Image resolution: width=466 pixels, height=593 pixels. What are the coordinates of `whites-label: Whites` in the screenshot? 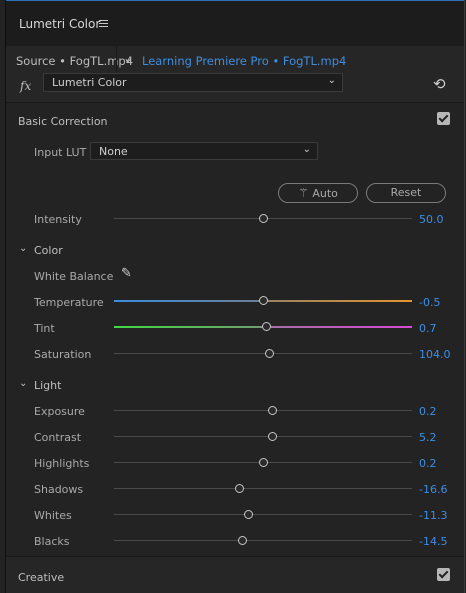 It's located at (53, 515).